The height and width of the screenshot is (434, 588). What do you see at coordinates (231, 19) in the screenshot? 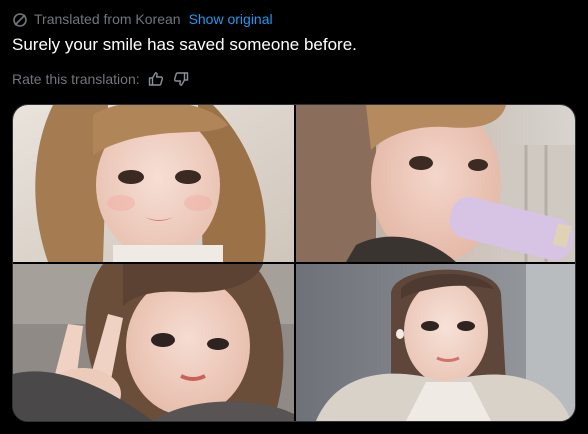
I see `show-original-link: Show original` at bounding box center [231, 19].